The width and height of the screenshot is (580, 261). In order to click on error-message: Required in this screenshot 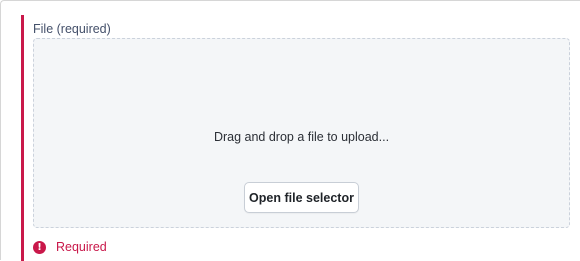, I will do `click(81, 247)`.